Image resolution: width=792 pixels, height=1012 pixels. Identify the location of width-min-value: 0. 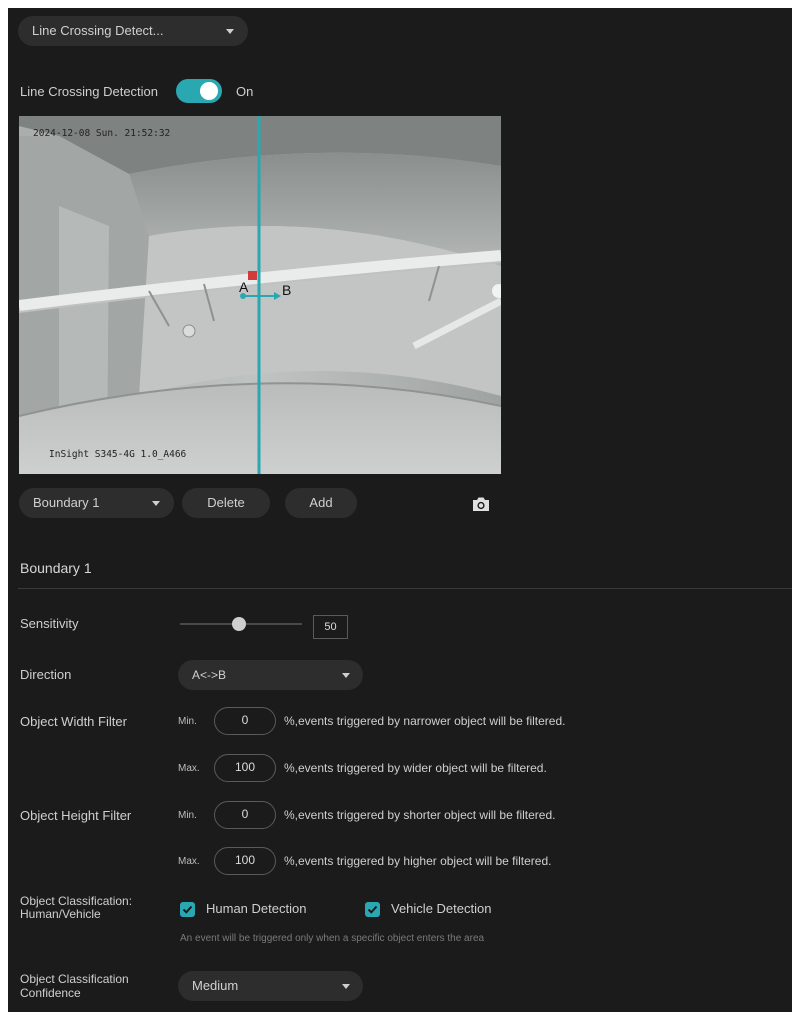
(245, 720).